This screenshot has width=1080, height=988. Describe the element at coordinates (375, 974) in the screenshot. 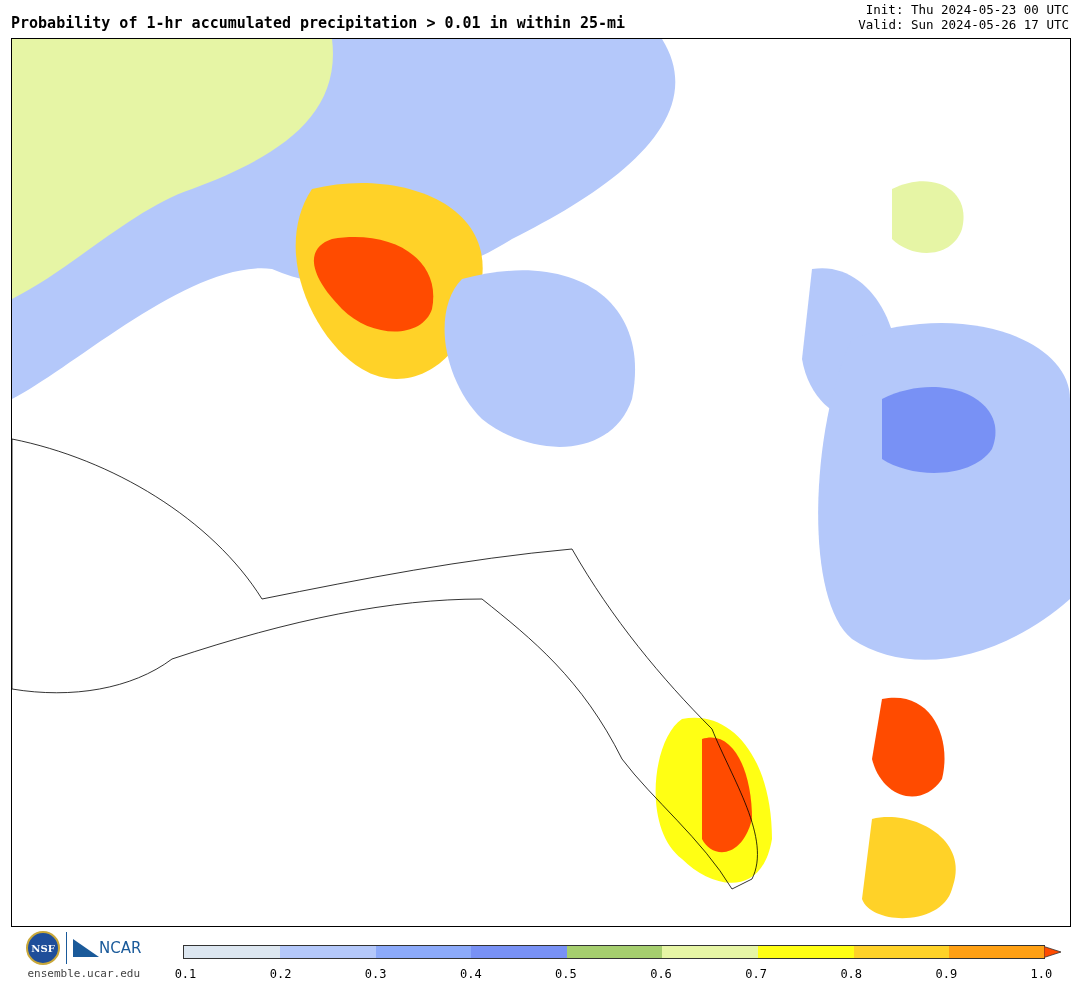

I see `legend-tick-label: 0.3` at that location.